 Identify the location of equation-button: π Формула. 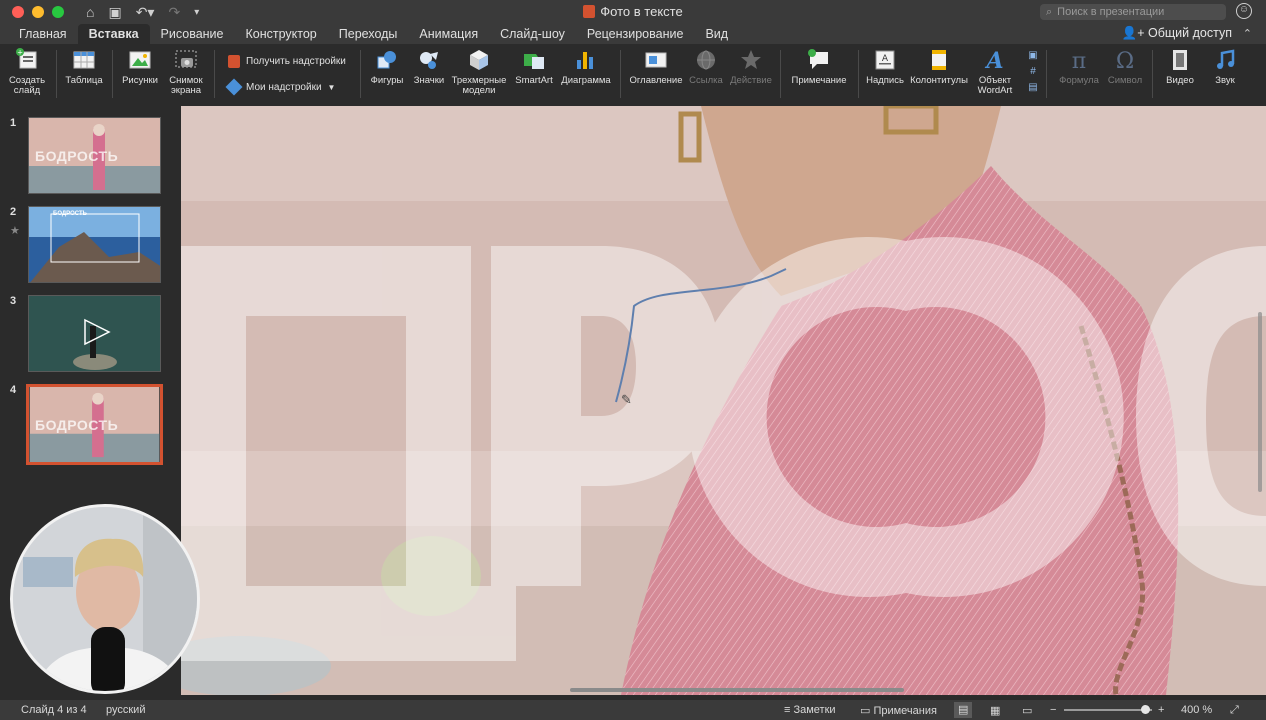
(1079, 67).